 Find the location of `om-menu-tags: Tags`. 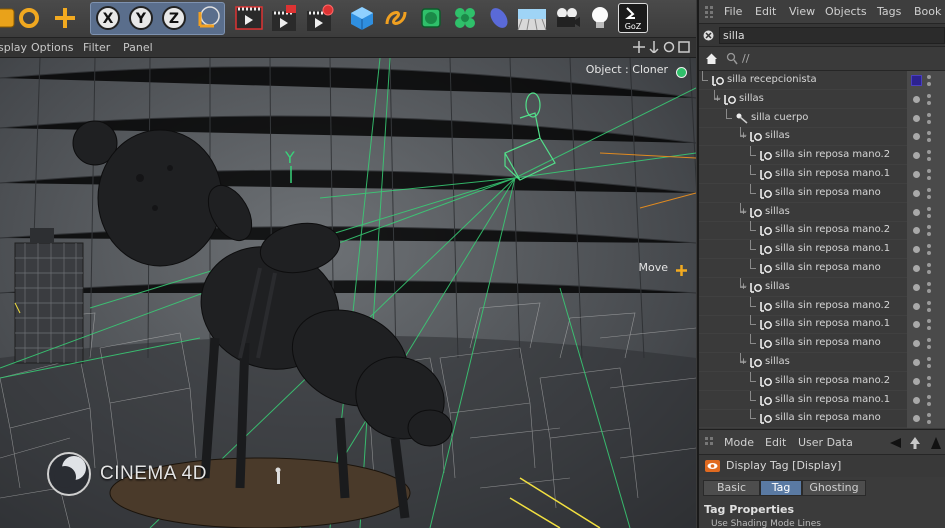

om-menu-tags: Tags is located at coordinates (889, 11).